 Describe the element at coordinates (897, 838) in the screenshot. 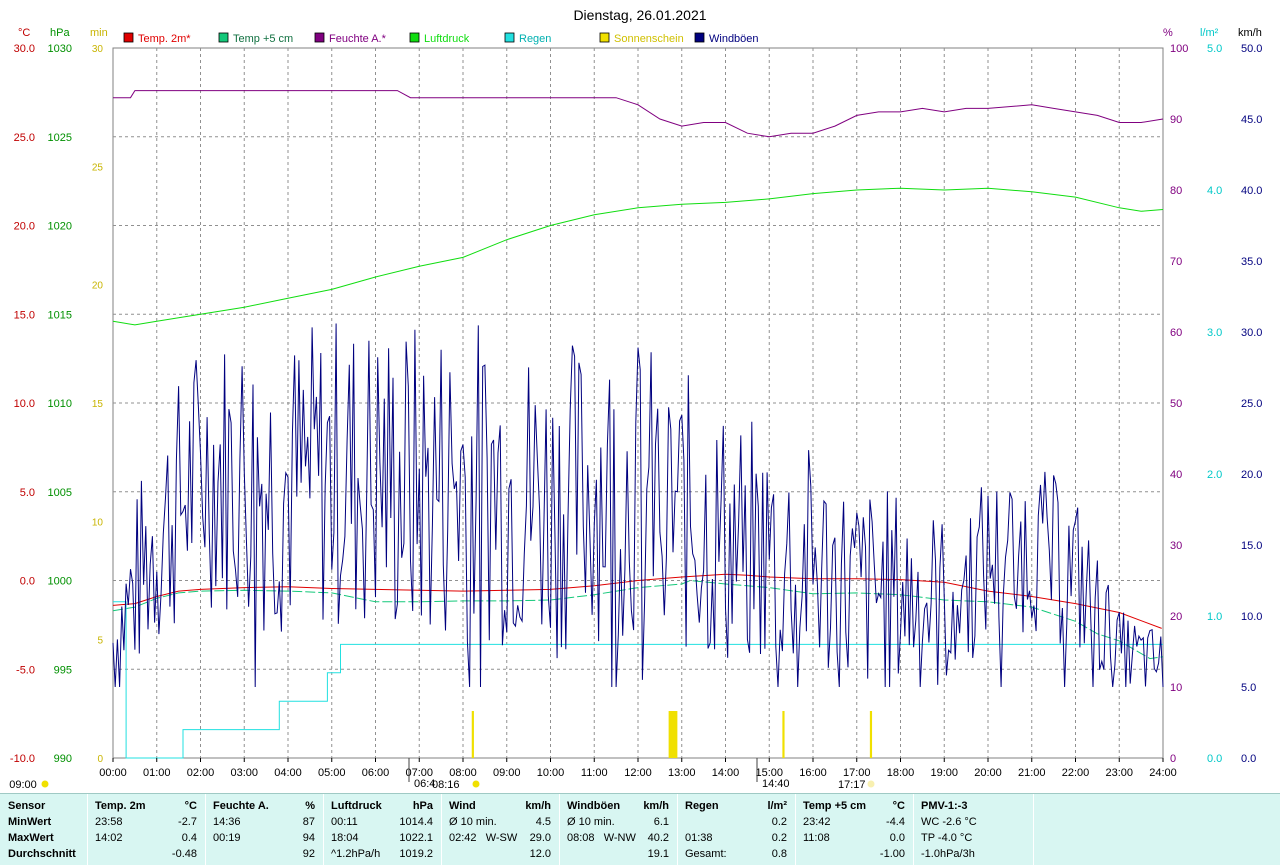

I see `stats-cell-value: 0.0` at that location.